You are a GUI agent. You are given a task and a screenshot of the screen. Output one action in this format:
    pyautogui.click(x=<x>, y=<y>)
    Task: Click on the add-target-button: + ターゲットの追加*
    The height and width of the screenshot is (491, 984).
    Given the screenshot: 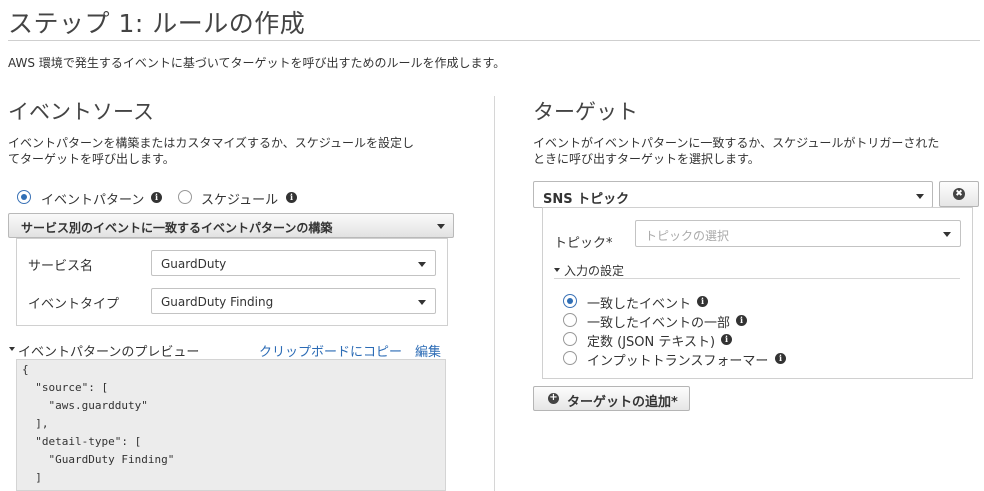 What is the action you would take?
    pyautogui.click(x=611, y=398)
    